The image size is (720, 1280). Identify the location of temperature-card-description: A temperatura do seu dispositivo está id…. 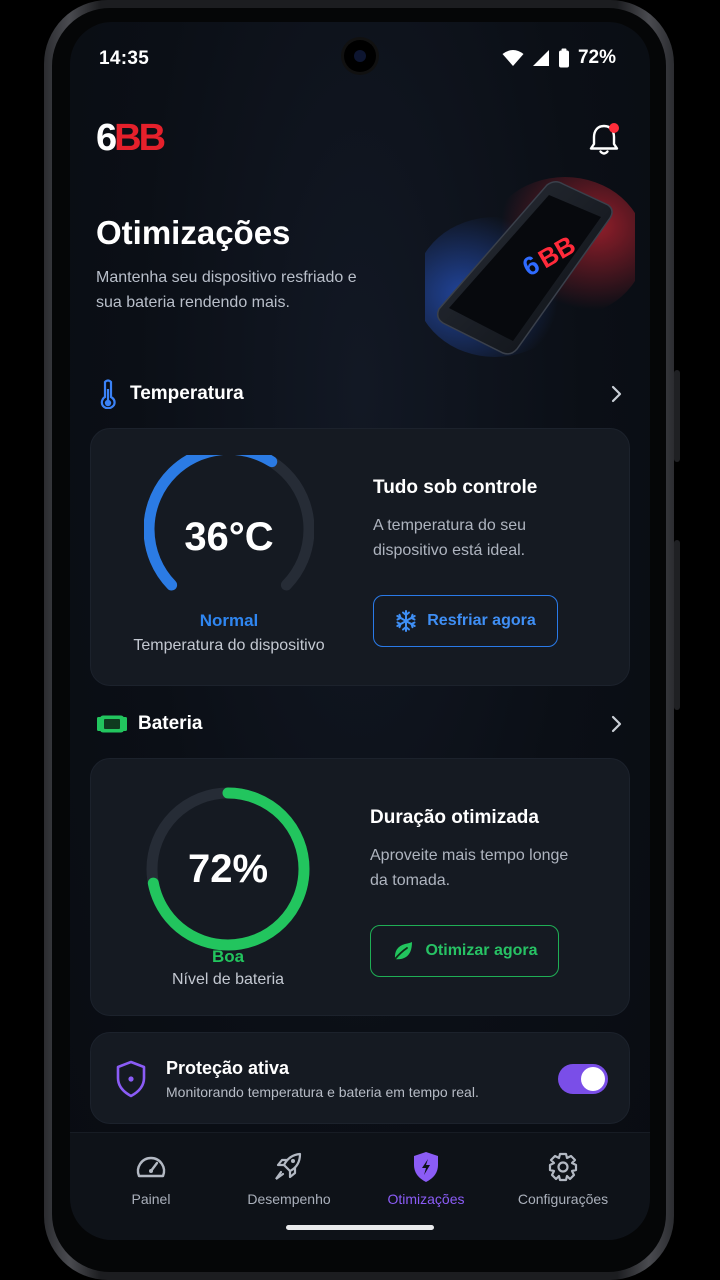
(449, 538).